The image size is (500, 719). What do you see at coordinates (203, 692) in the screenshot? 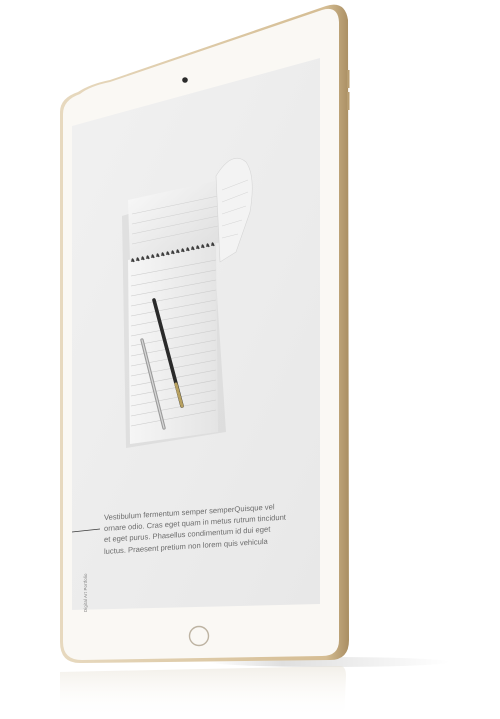
I see `device-reflection` at bounding box center [203, 692].